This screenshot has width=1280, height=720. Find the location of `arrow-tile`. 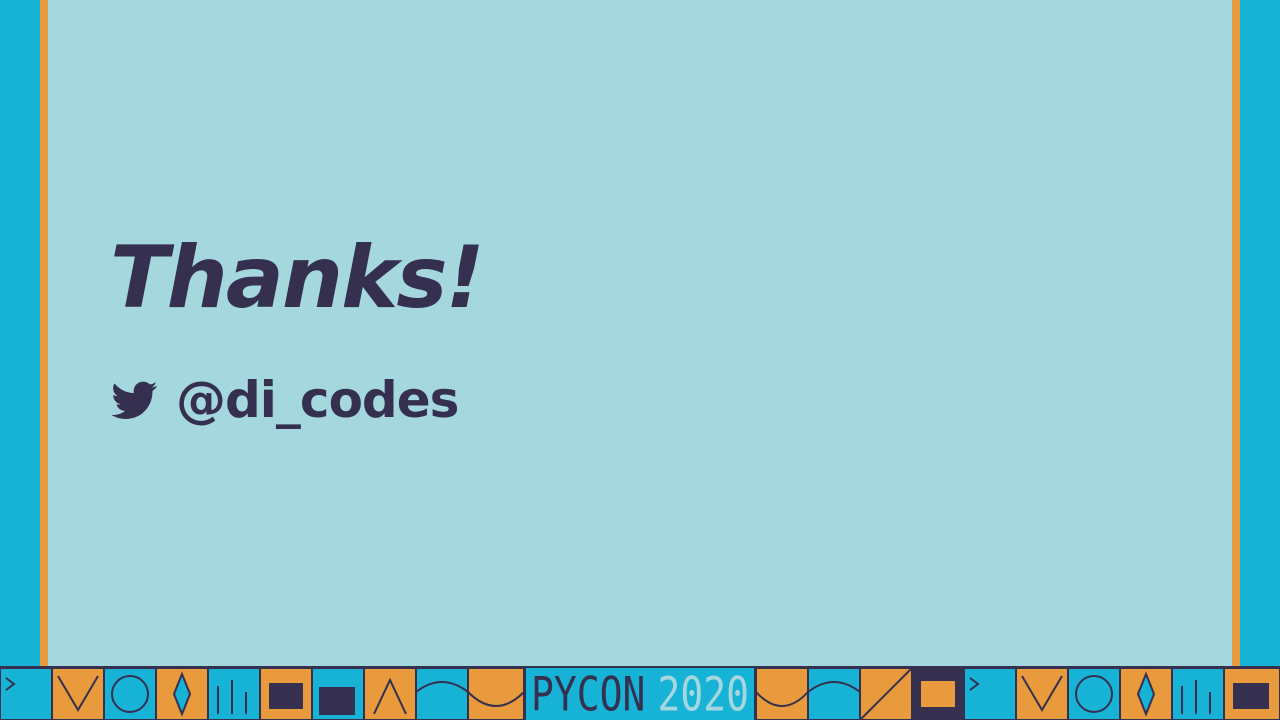

arrow-tile is located at coordinates (78, 694).